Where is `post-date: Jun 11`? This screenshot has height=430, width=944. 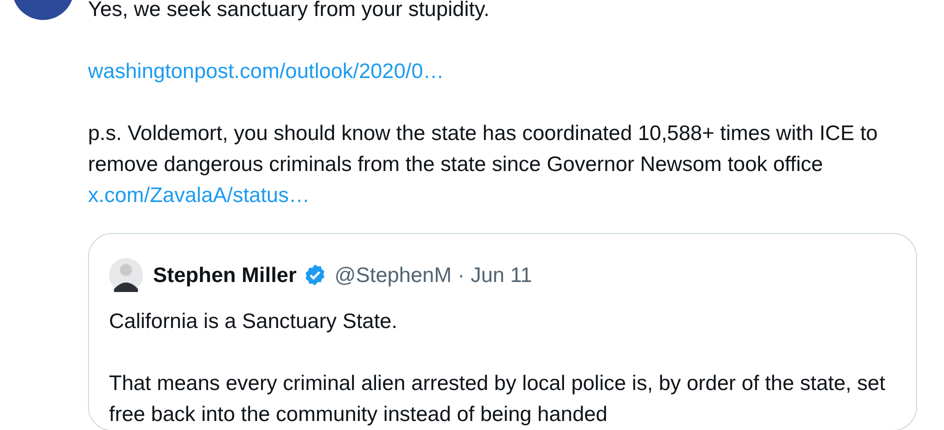 post-date: Jun 11 is located at coordinates (501, 275).